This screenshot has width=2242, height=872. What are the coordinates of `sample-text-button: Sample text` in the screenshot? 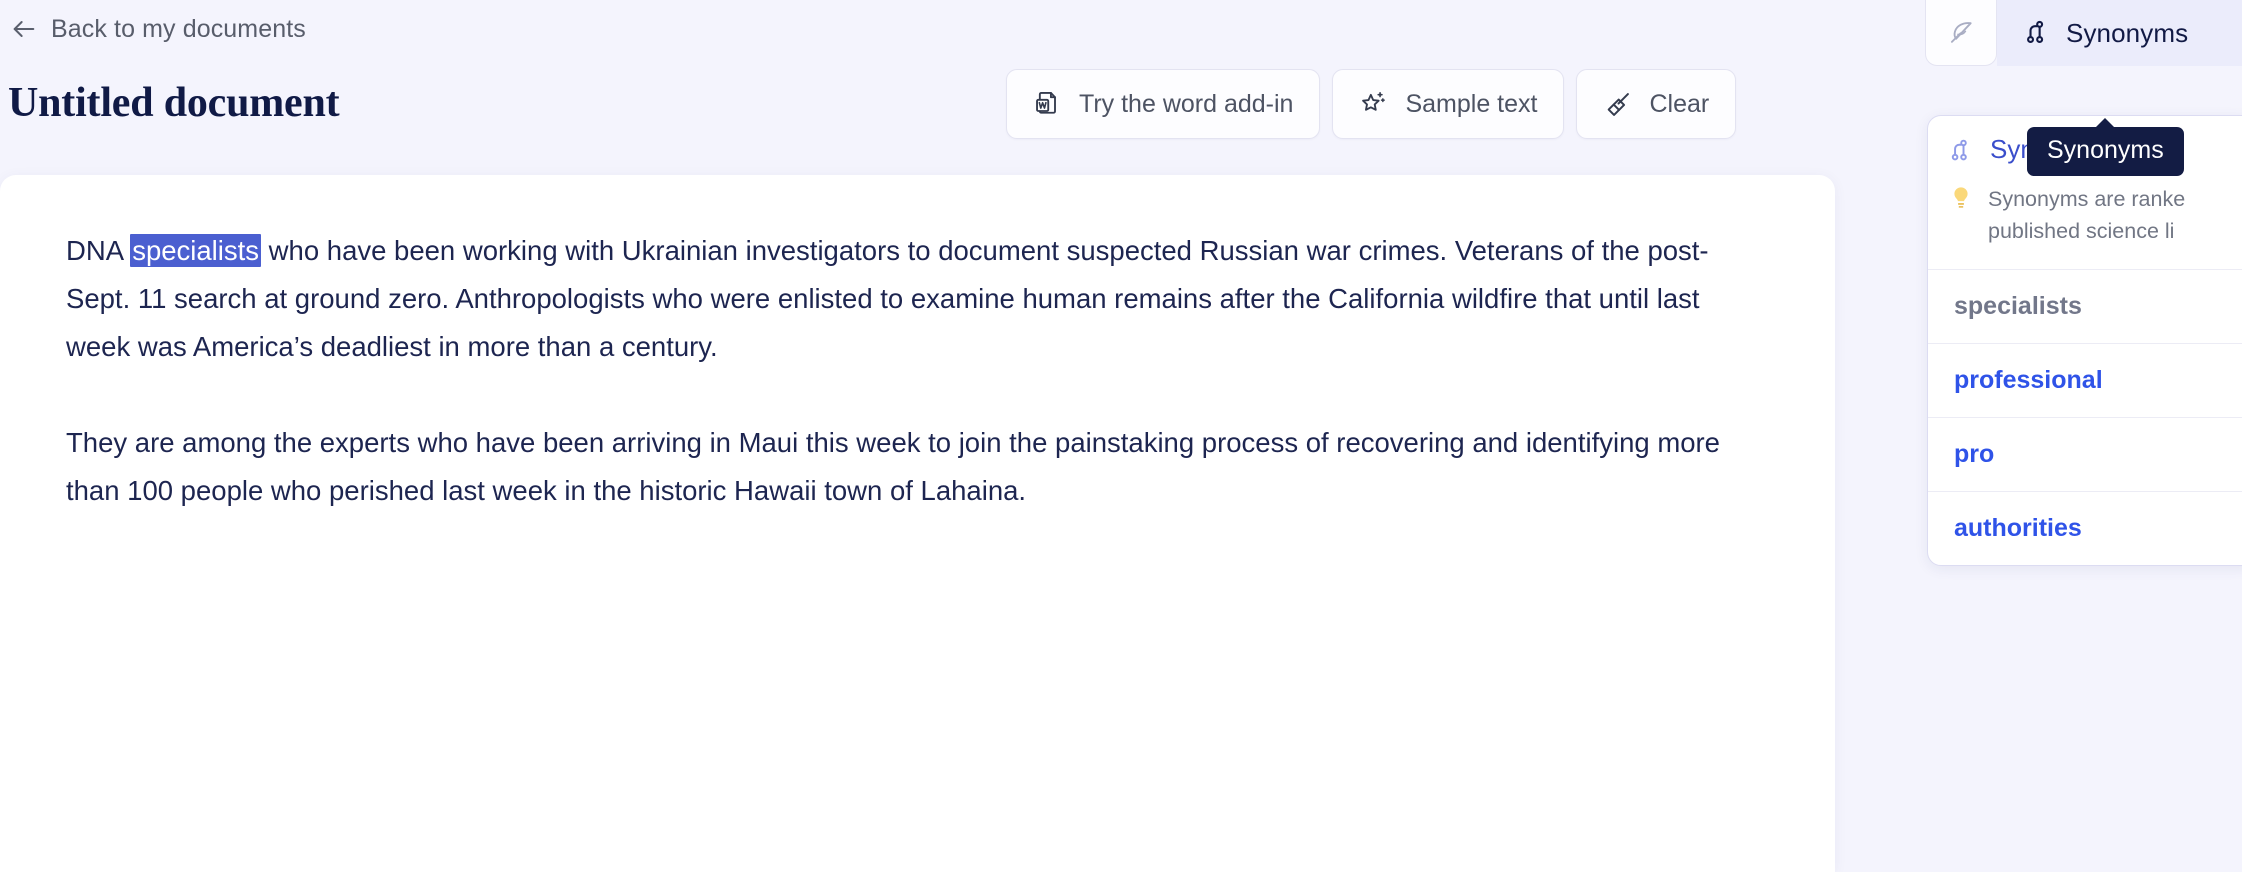 It's located at (1448, 104).